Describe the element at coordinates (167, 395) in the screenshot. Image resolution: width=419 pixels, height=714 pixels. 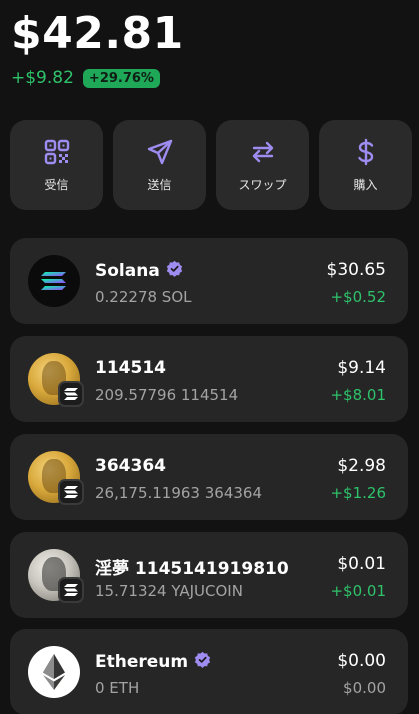
I see `token-amount: 209.57796 114514` at that location.